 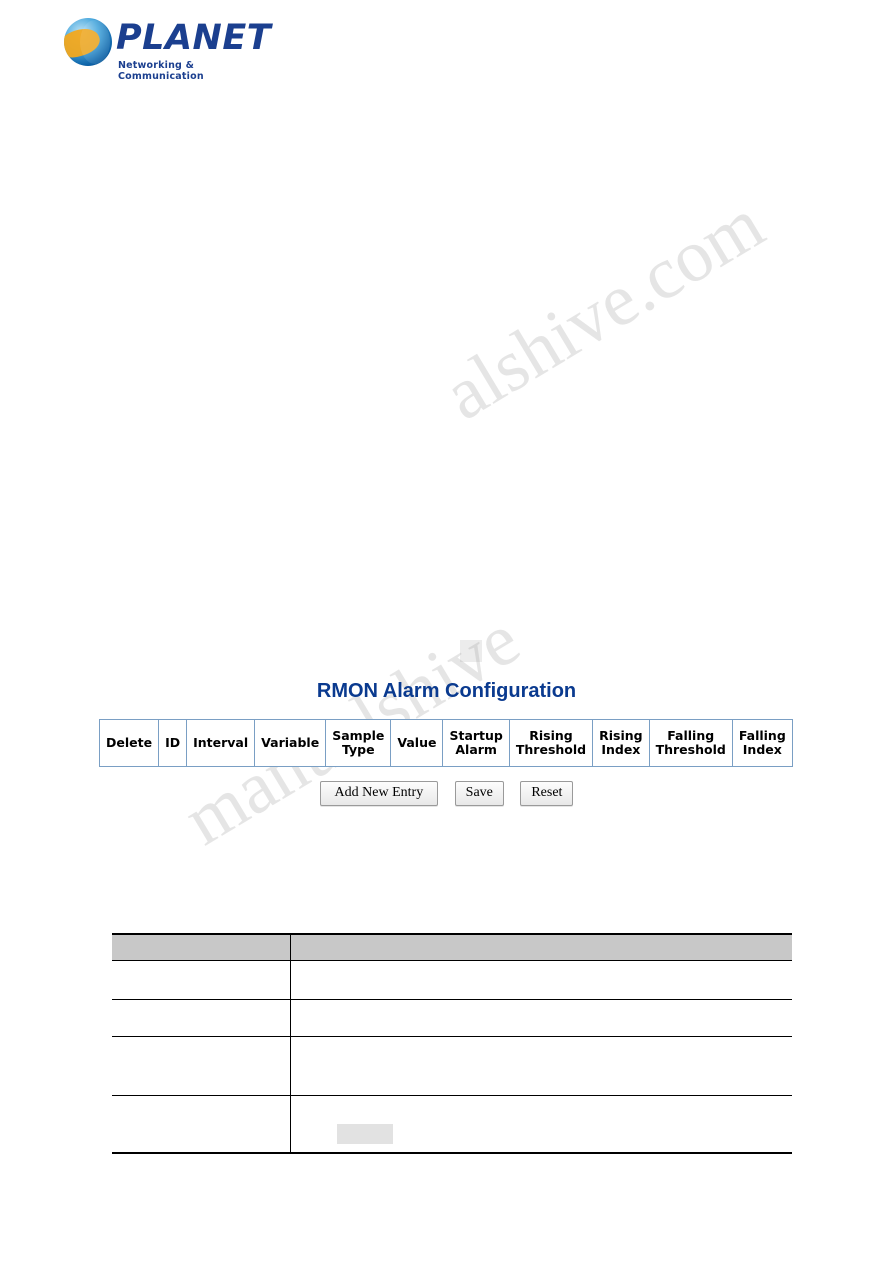 What do you see at coordinates (547, 793) in the screenshot?
I see `reset-button: Reset` at bounding box center [547, 793].